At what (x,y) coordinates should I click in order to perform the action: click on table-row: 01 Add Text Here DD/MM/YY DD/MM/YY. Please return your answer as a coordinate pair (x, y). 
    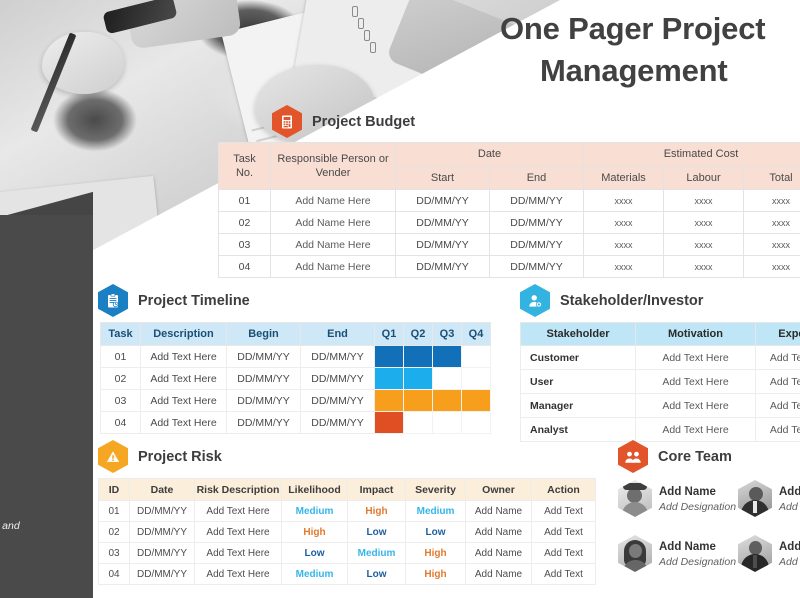
    Looking at the image, I should click on (295, 356).